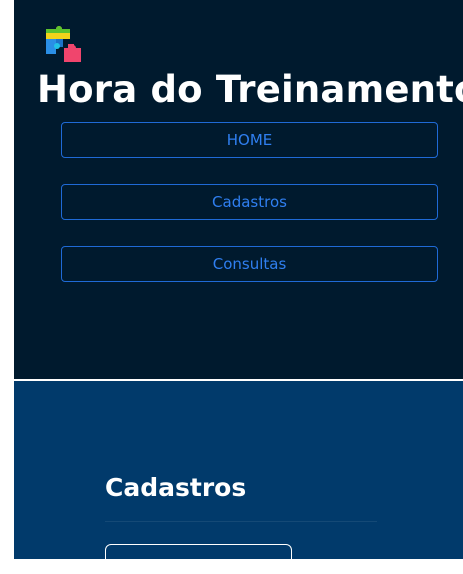  Describe the element at coordinates (241, 521) in the screenshot. I see `section-divider-rule` at that location.